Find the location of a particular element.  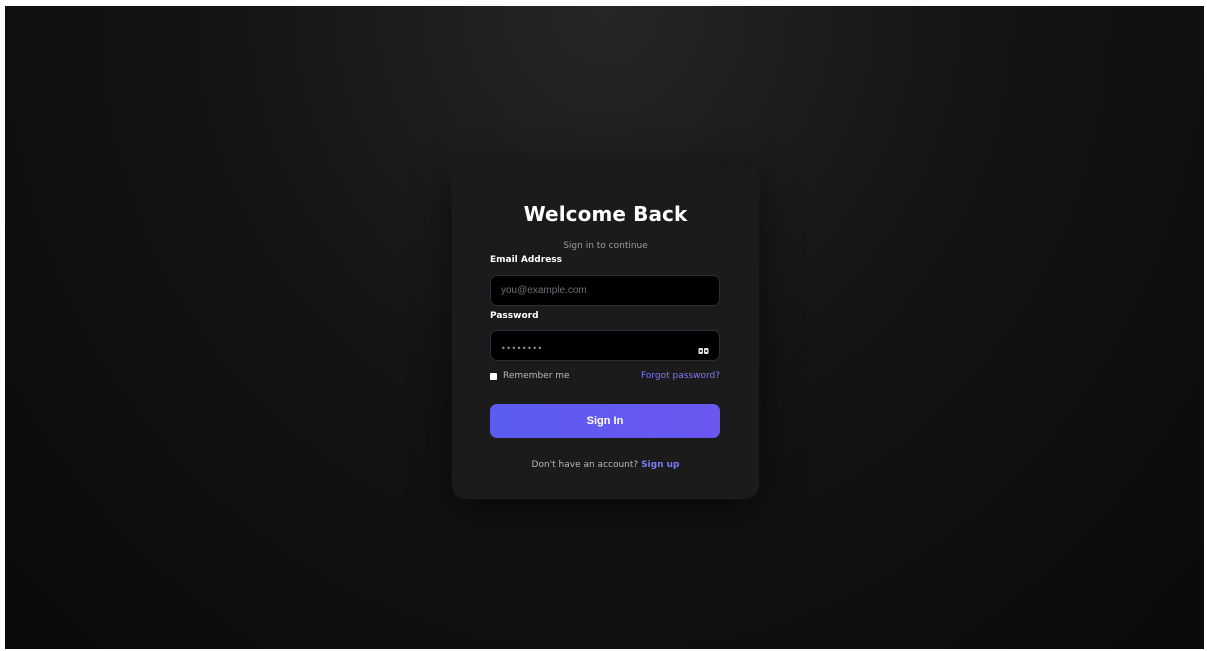

page-subtitle: Sign in to continue is located at coordinates (605, 246).